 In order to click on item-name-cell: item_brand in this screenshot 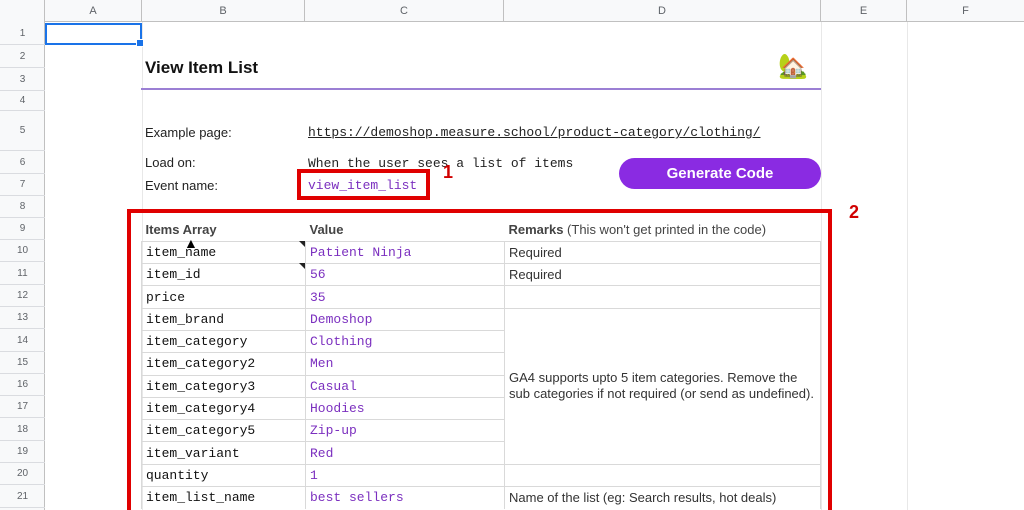, I will do `click(223, 319)`.